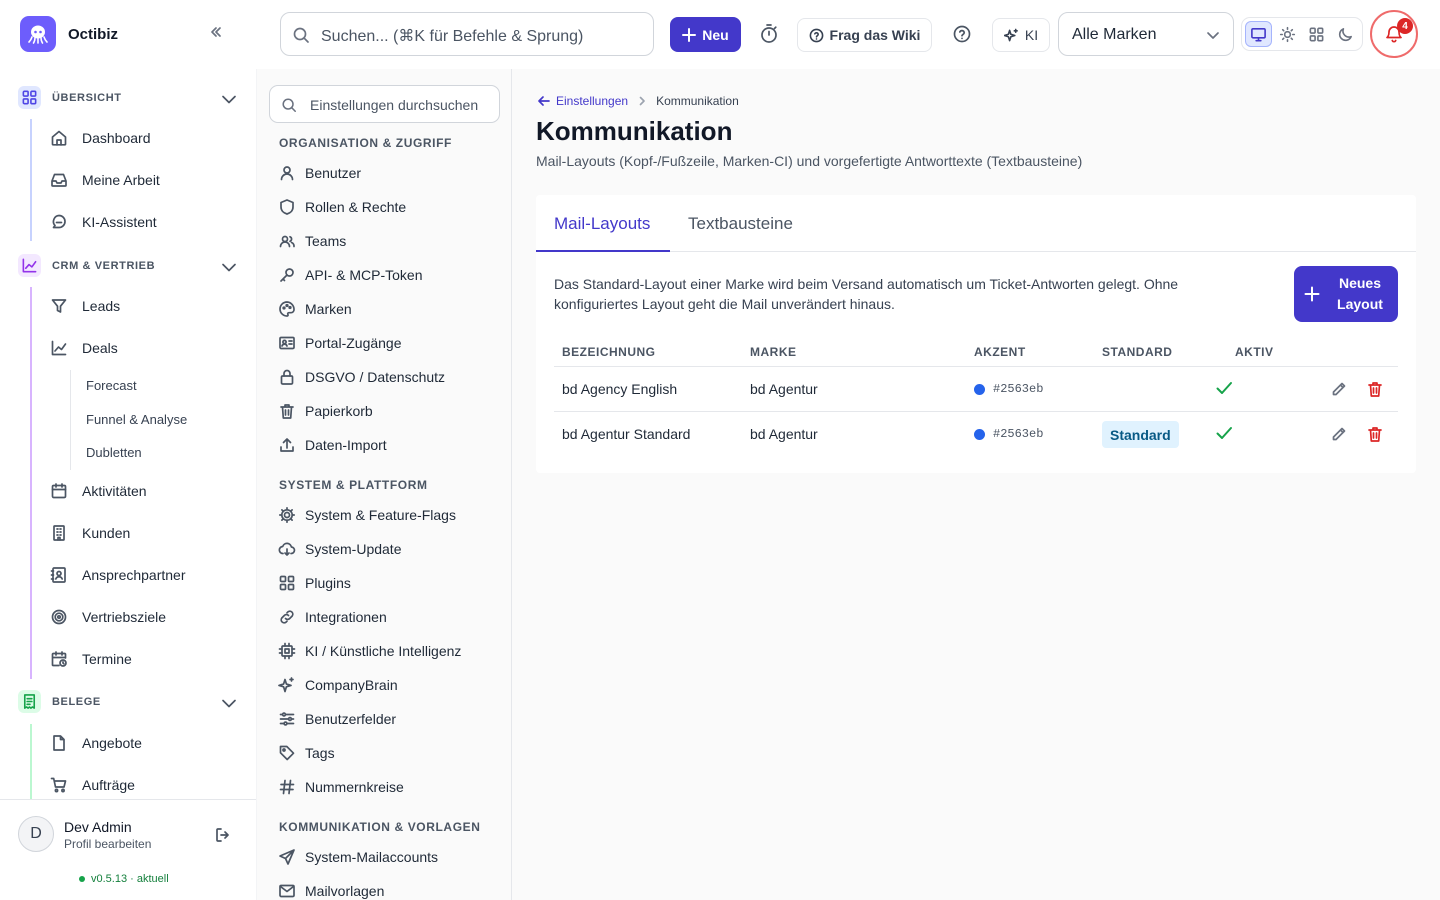 The width and height of the screenshot is (1440, 900). I want to click on section-label: CRM & VERTRIEB, so click(104, 266).